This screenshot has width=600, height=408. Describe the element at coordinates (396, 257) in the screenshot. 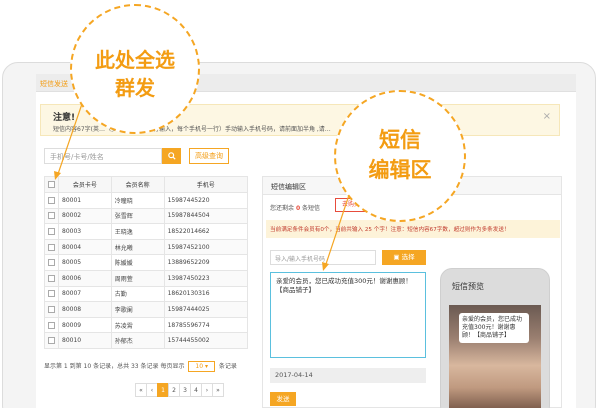

I see `folder-icon: ▣` at that location.